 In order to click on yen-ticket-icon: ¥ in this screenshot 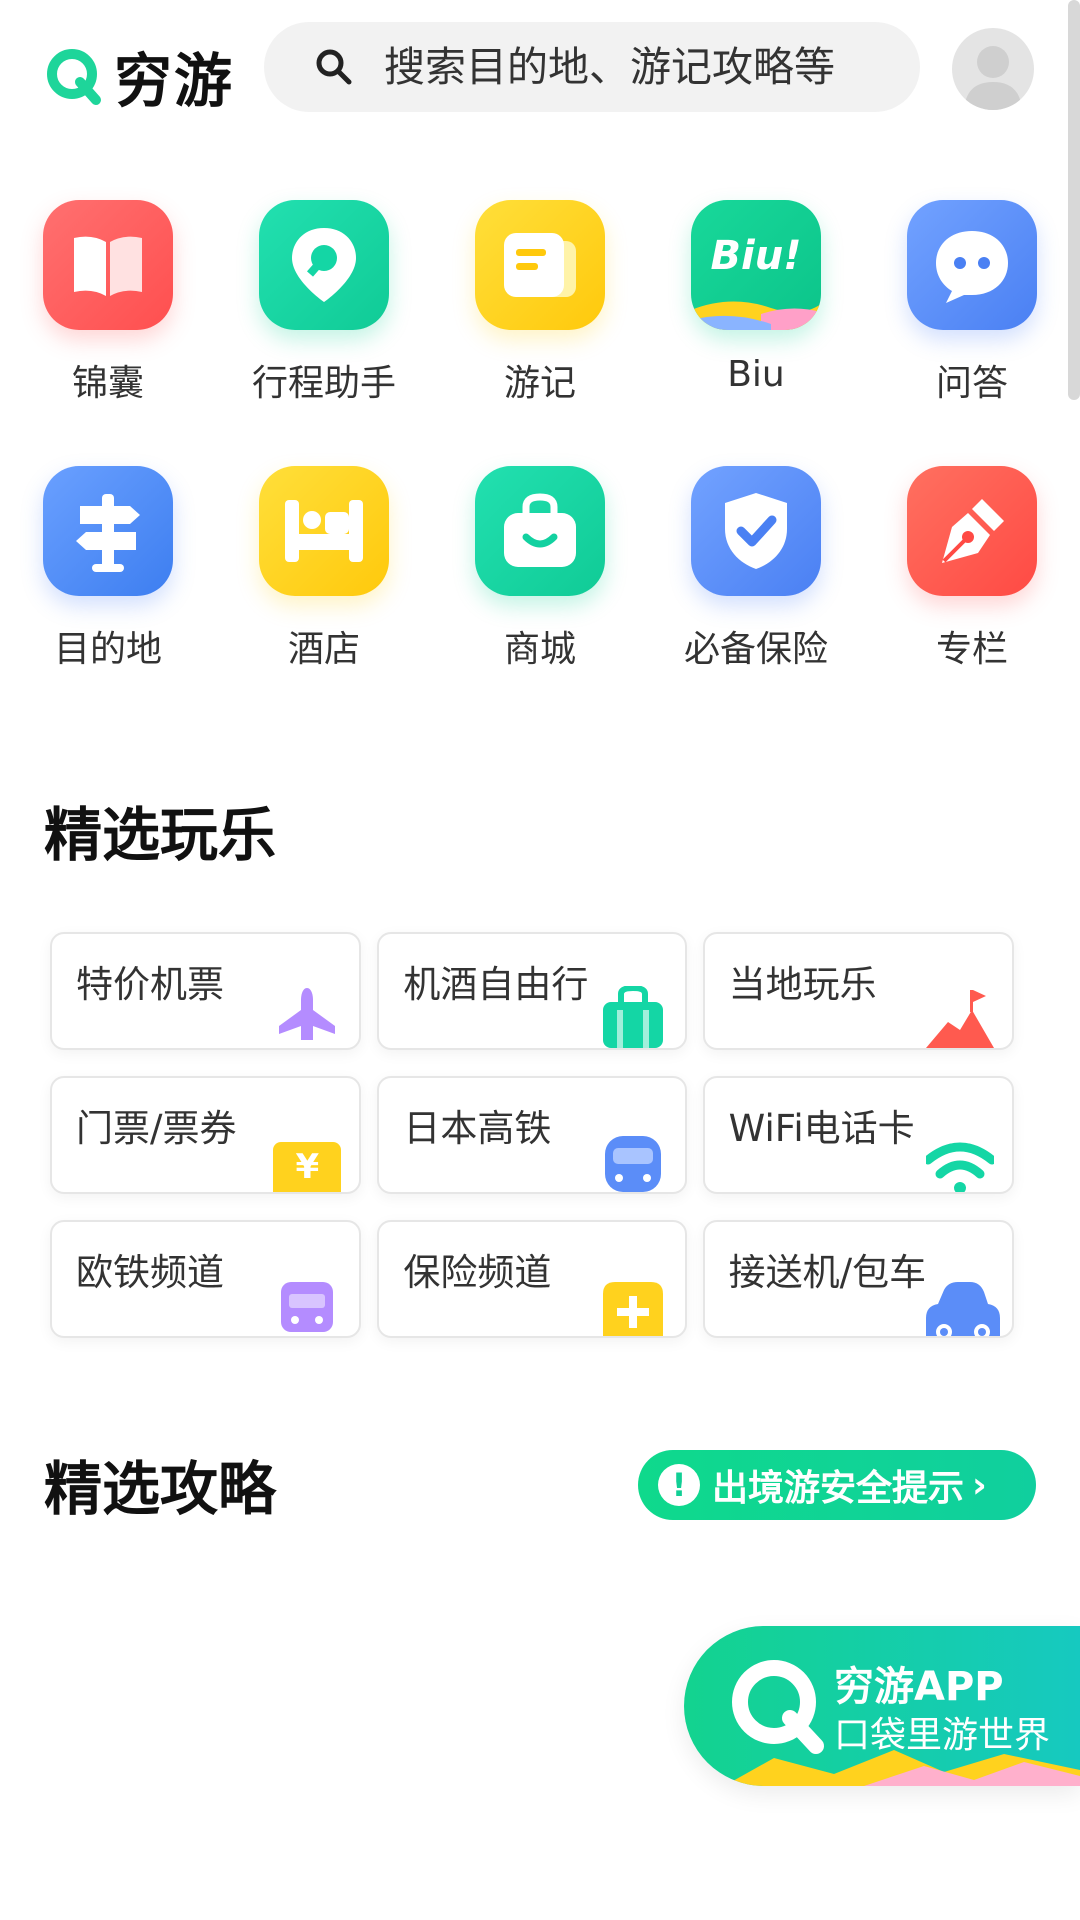, I will do `click(307, 1167)`.